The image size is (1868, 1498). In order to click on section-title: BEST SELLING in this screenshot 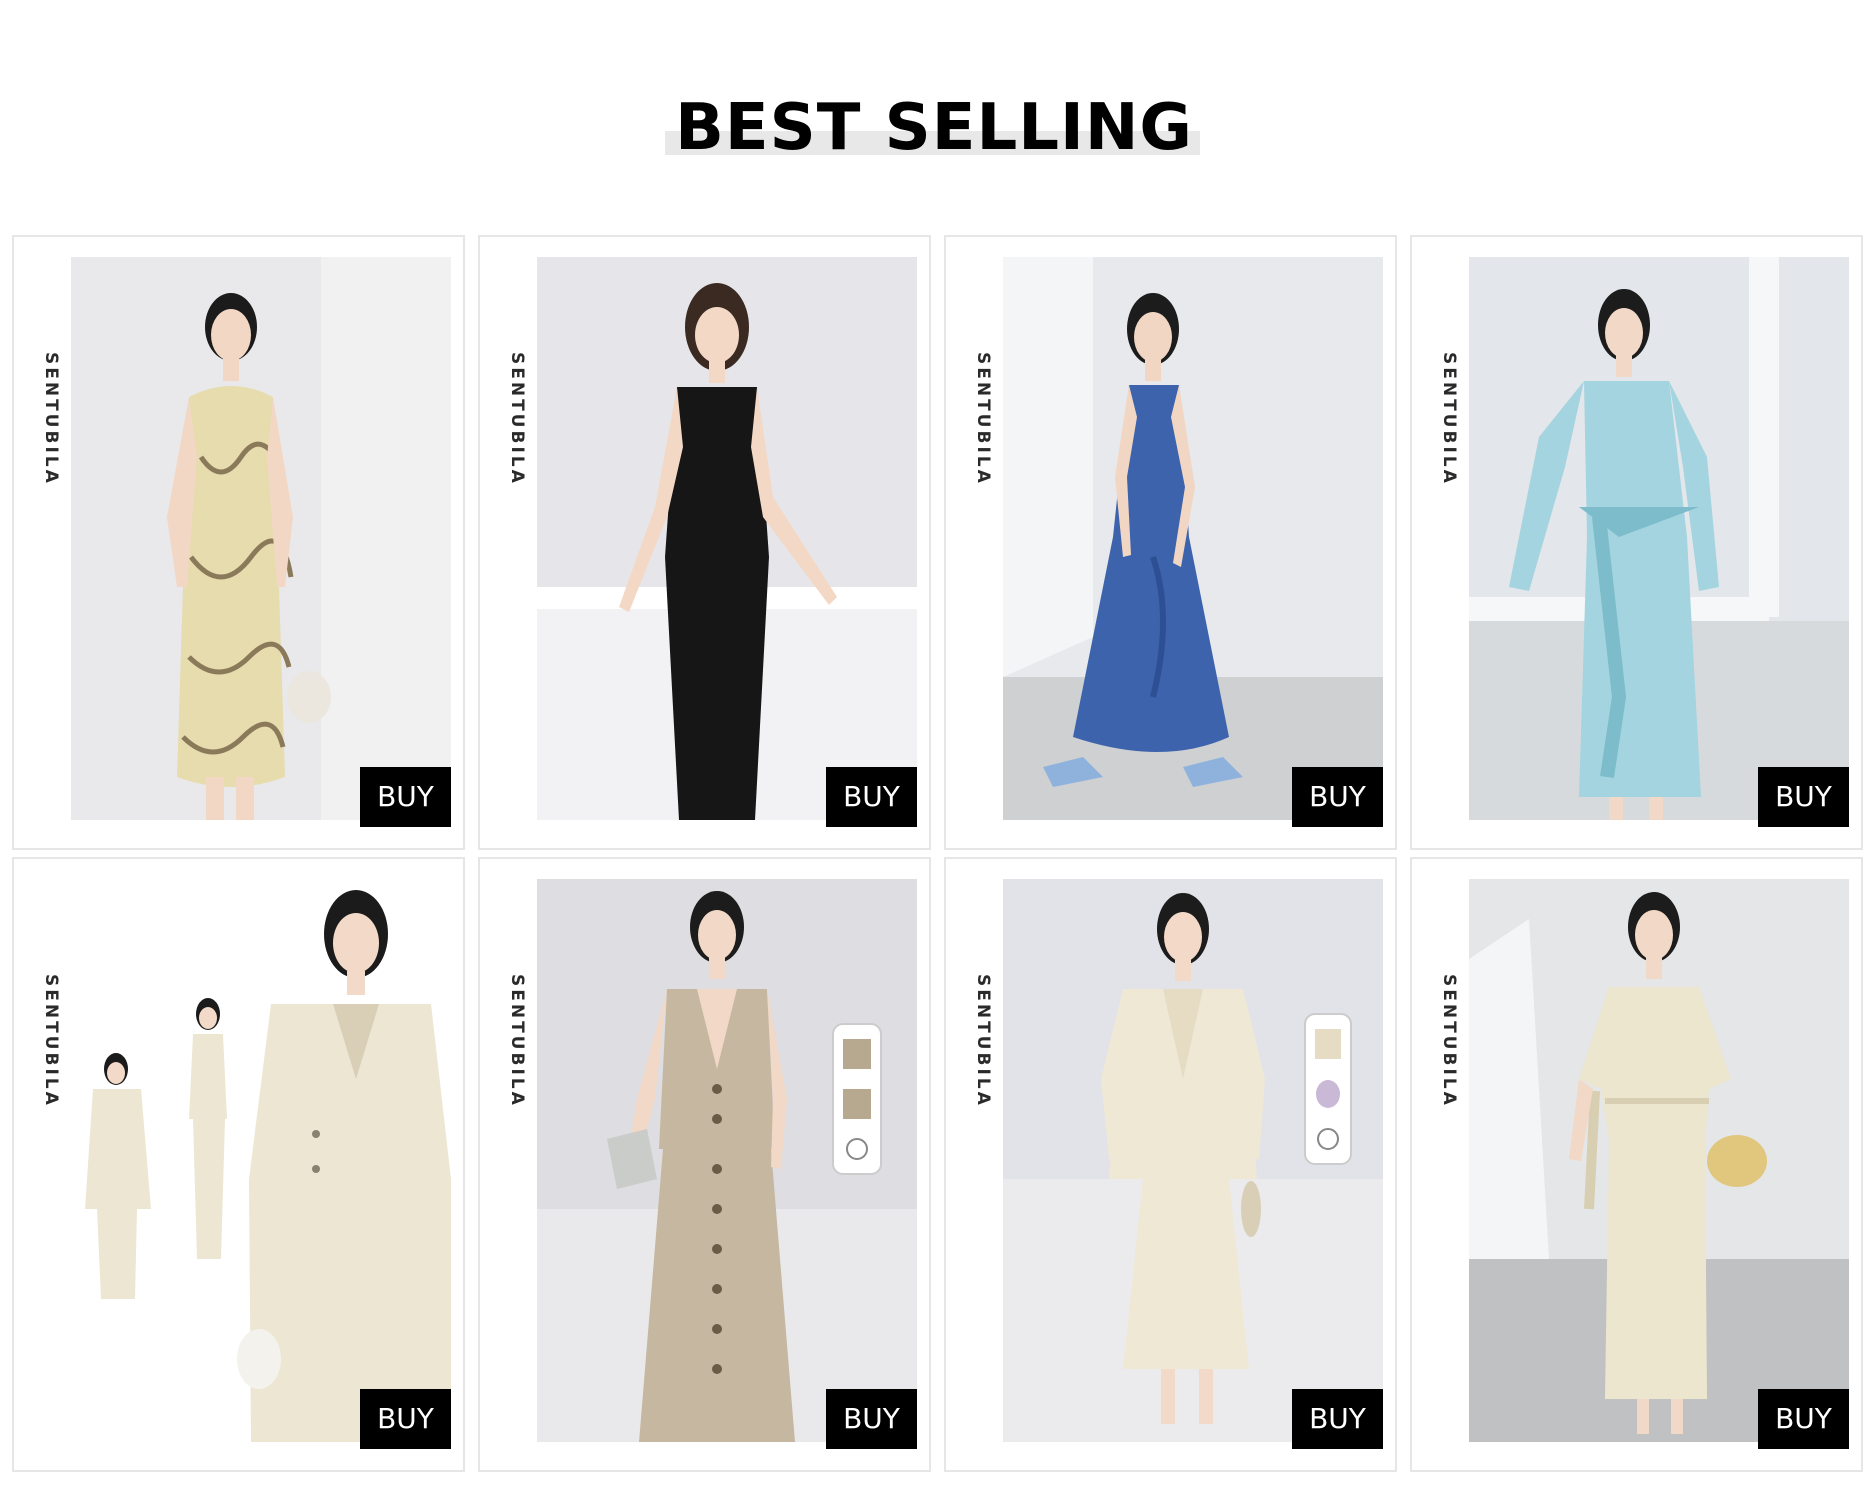, I will do `click(934, 128)`.